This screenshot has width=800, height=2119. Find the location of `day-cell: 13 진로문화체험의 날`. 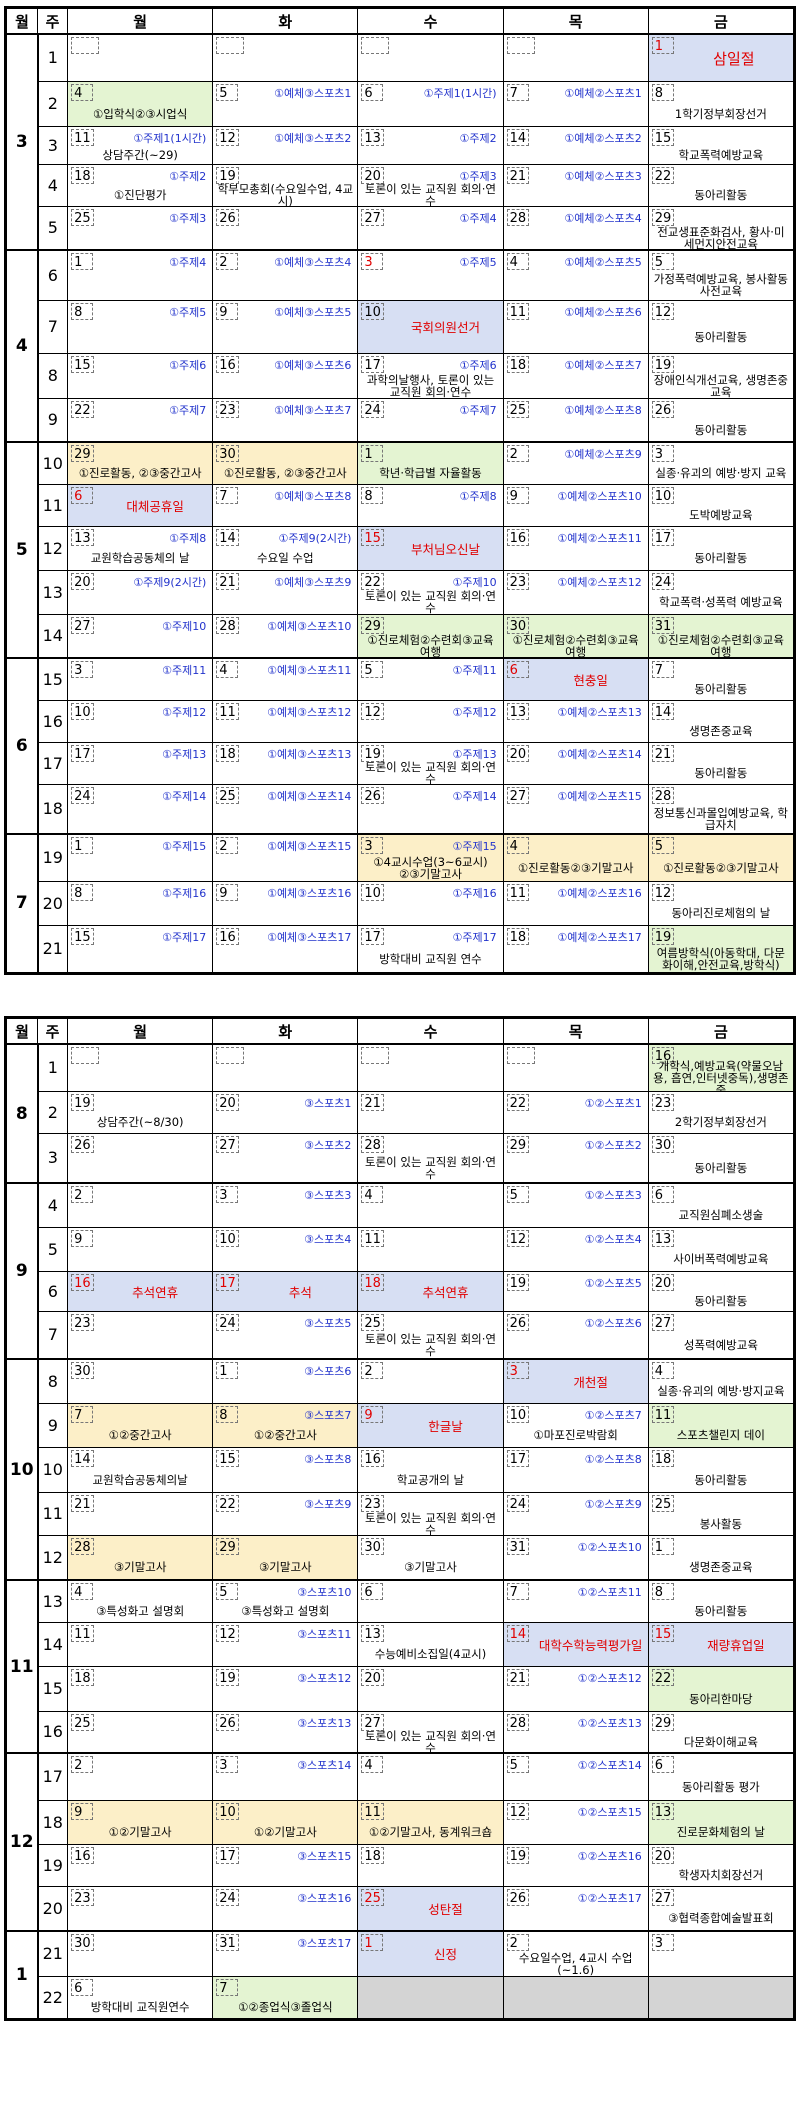

day-cell: 13 진로문화체험의 날 is located at coordinates (721, 1822).